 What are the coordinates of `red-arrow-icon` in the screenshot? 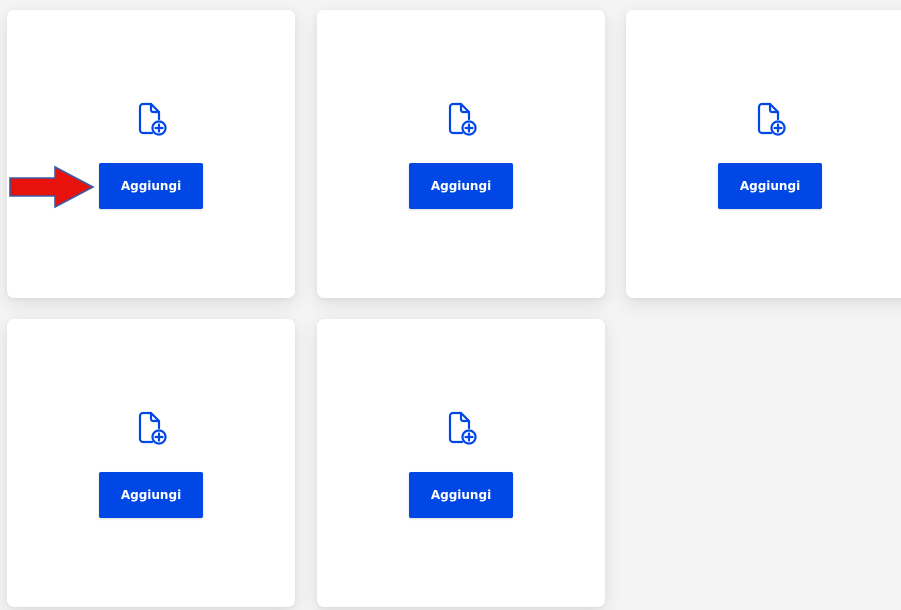 It's located at (51, 187).